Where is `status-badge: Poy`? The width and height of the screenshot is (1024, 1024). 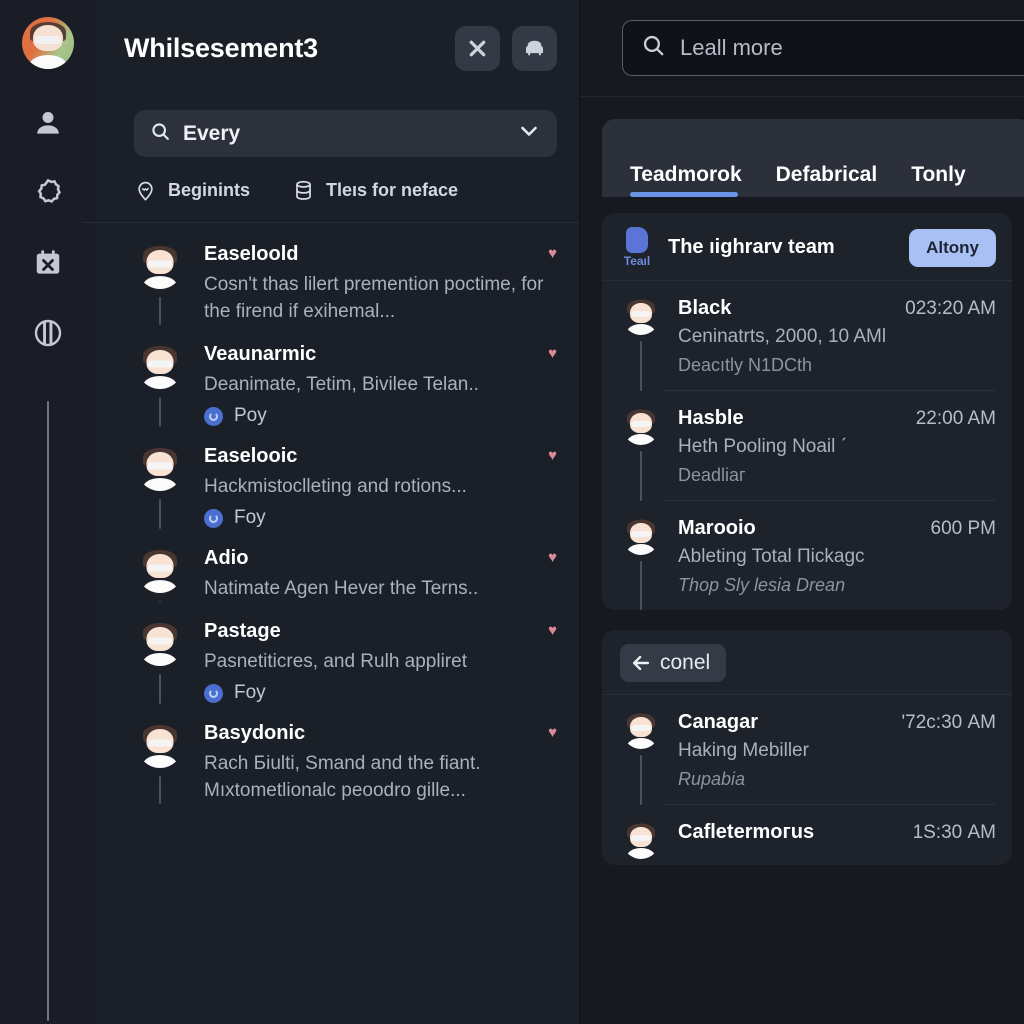
status-badge: Poy is located at coordinates (380, 416).